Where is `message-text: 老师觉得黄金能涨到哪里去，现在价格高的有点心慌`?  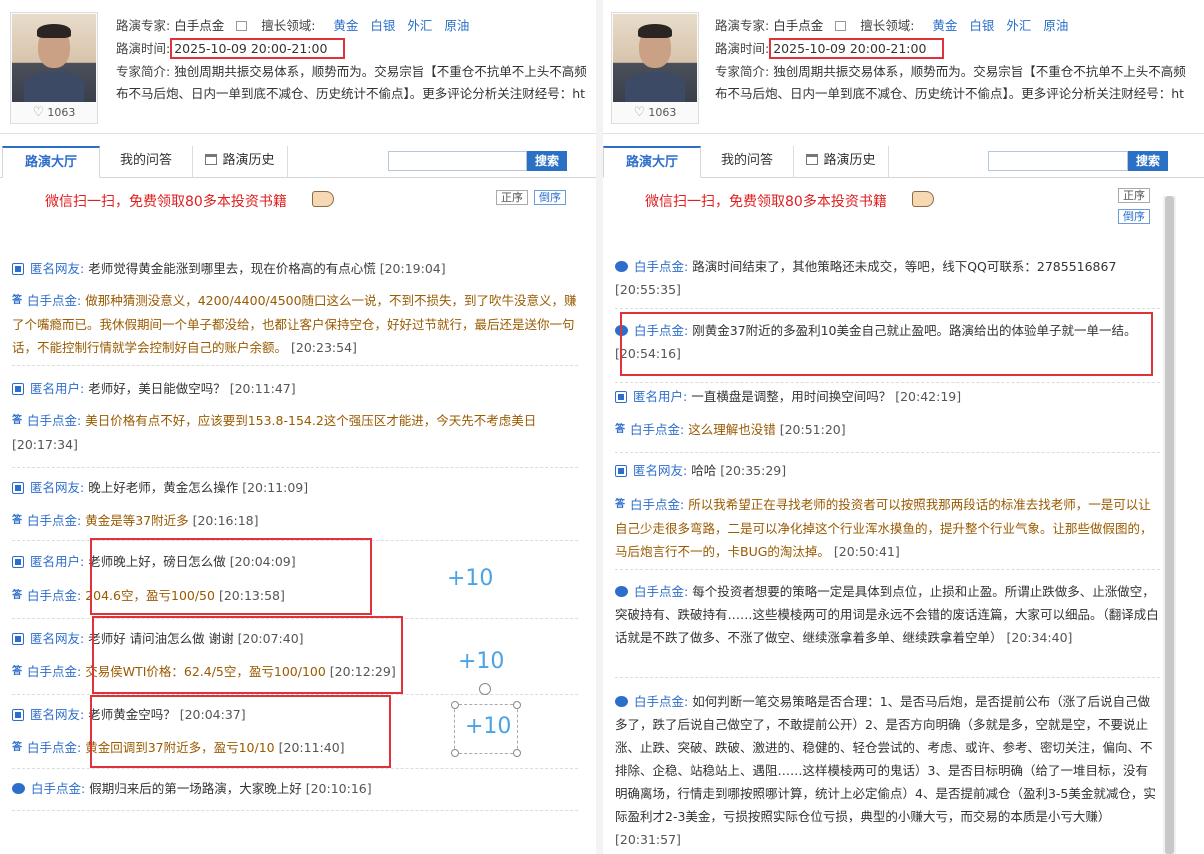 message-text: 老师觉得黄金能涨到哪里去，现在价格高的有点心慌 is located at coordinates (232, 268).